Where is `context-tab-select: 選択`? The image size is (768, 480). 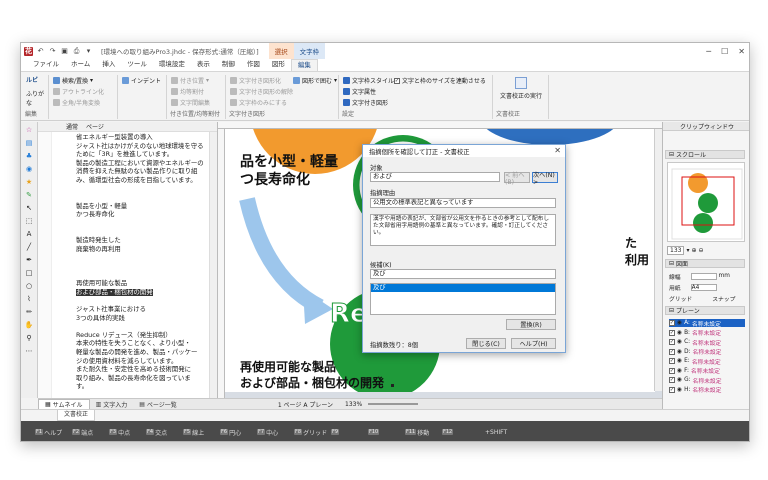
context-tab-select: 選択 is located at coordinates (281, 51).